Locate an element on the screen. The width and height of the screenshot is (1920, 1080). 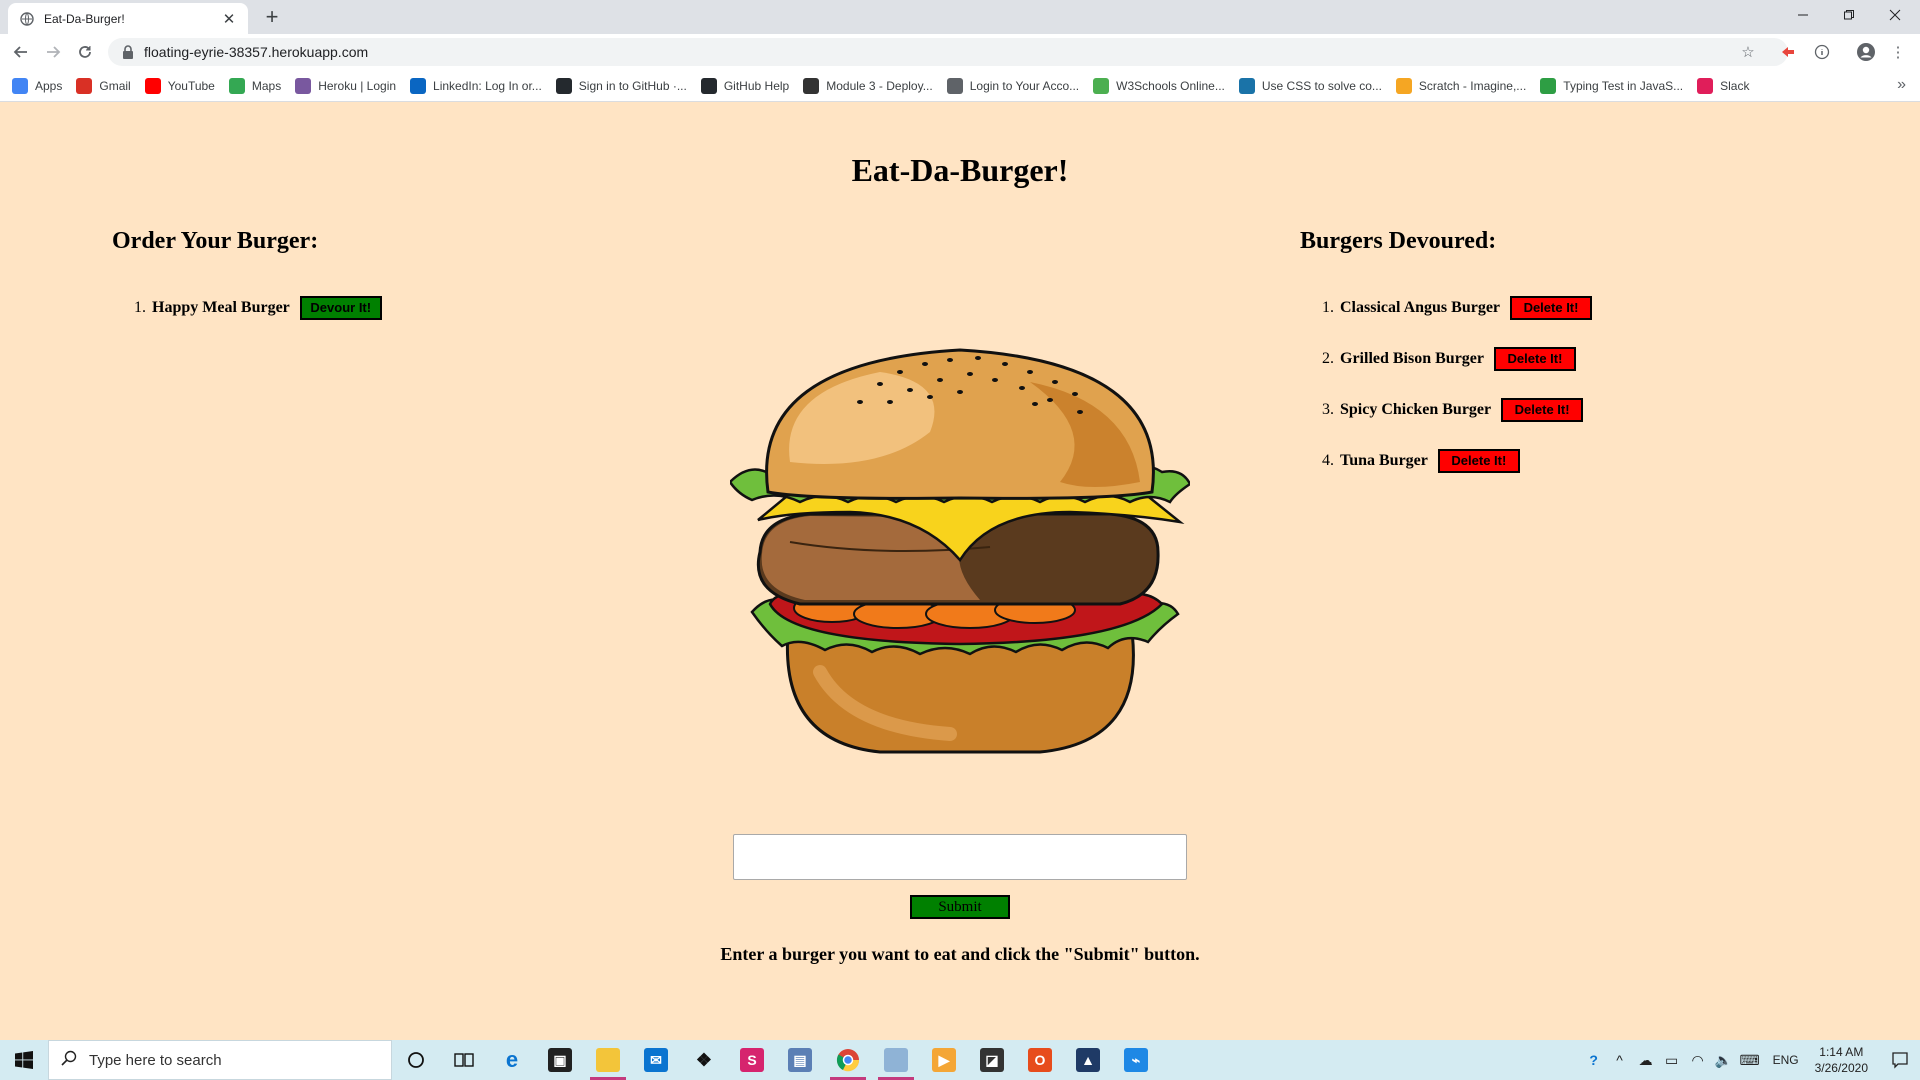
heroku-icon is located at coordinates (303, 85).